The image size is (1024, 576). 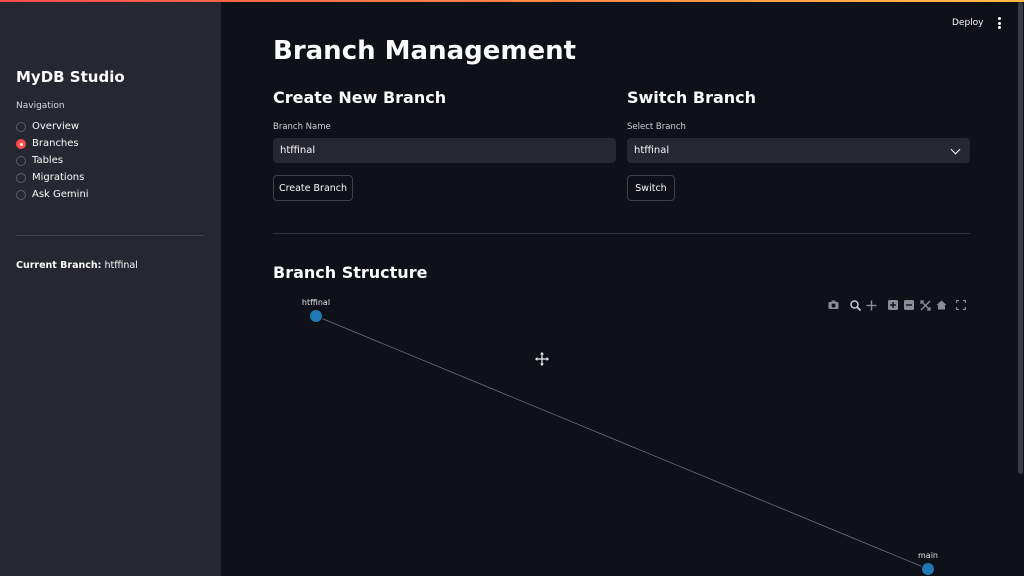 What do you see at coordinates (444, 150) in the screenshot?
I see `branch-name-input` at bounding box center [444, 150].